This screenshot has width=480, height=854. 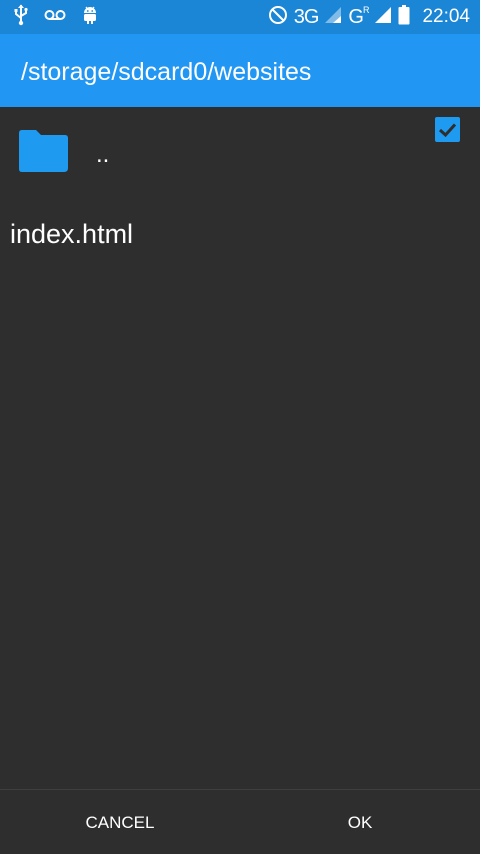 What do you see at coordinates (358, 16) in the screenshot?
I see `network-type-g: GR` at bounding box center [358, 16].